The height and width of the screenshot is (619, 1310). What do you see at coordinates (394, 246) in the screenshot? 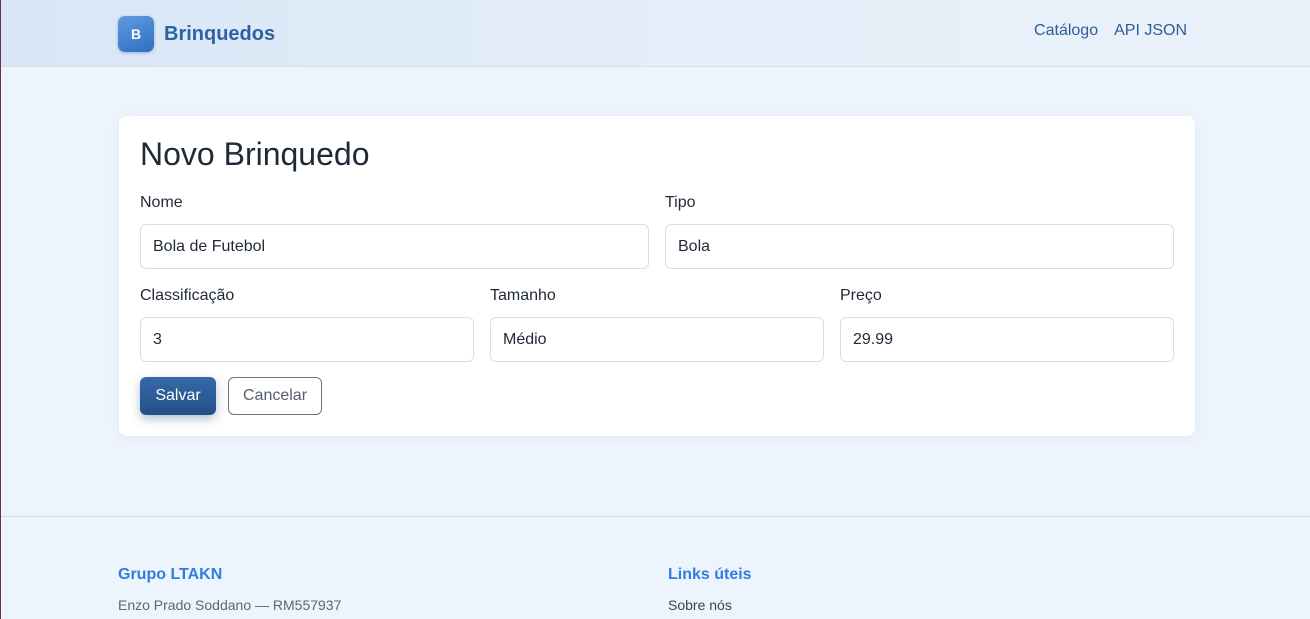
I see `nome-input` at bounding box center [394, 246].